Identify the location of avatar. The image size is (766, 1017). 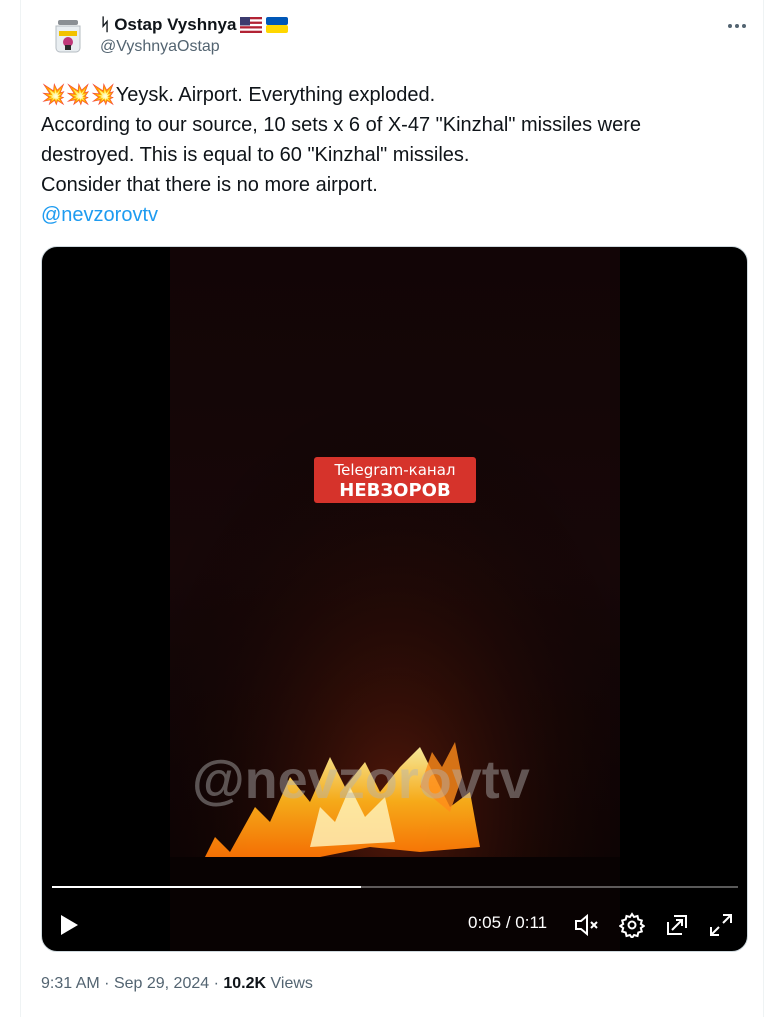
(68, 34).